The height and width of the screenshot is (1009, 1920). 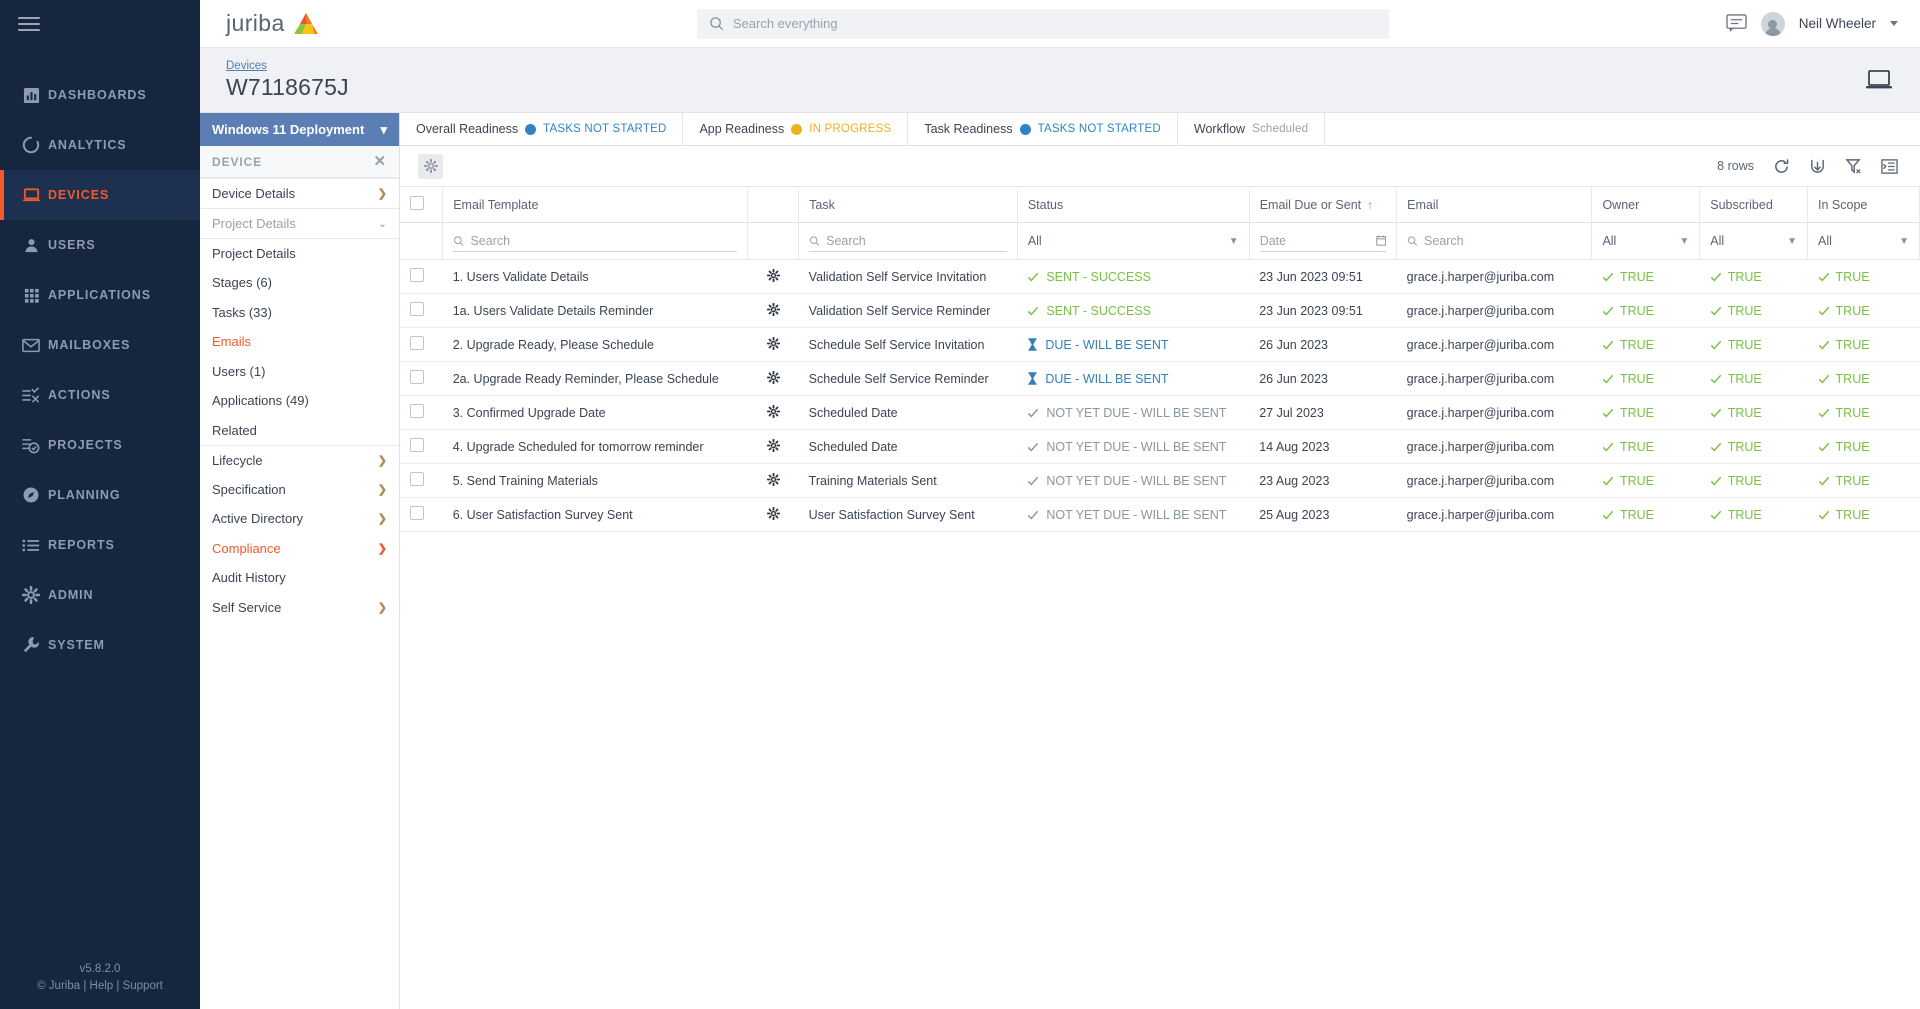 What do you see at coordinates (417, 203) in the screenshot?
I see `select-all-checkbox` at bounding box center [417, 203].